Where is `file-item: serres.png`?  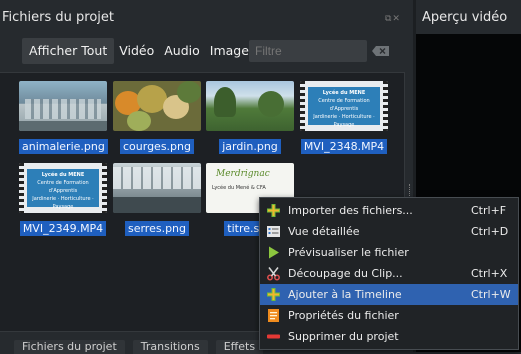
file-item: serres.png is located at coordinates (157, 199).